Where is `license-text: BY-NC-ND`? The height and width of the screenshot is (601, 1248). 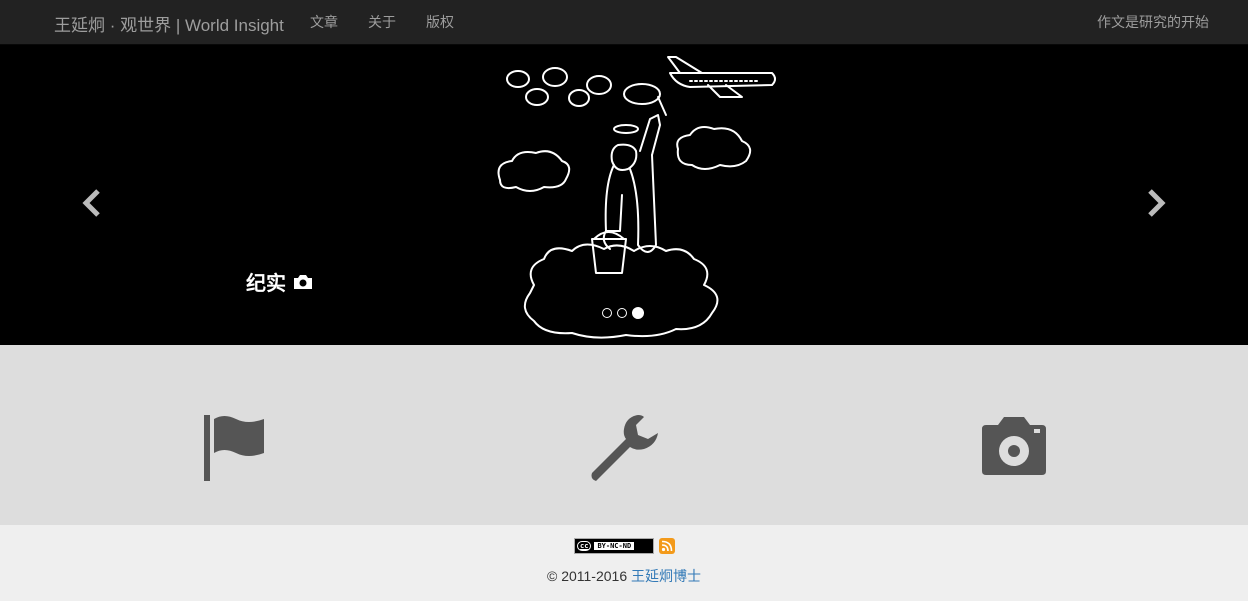 license-text: BY-NC-ND is located at coordinates (614, 546).